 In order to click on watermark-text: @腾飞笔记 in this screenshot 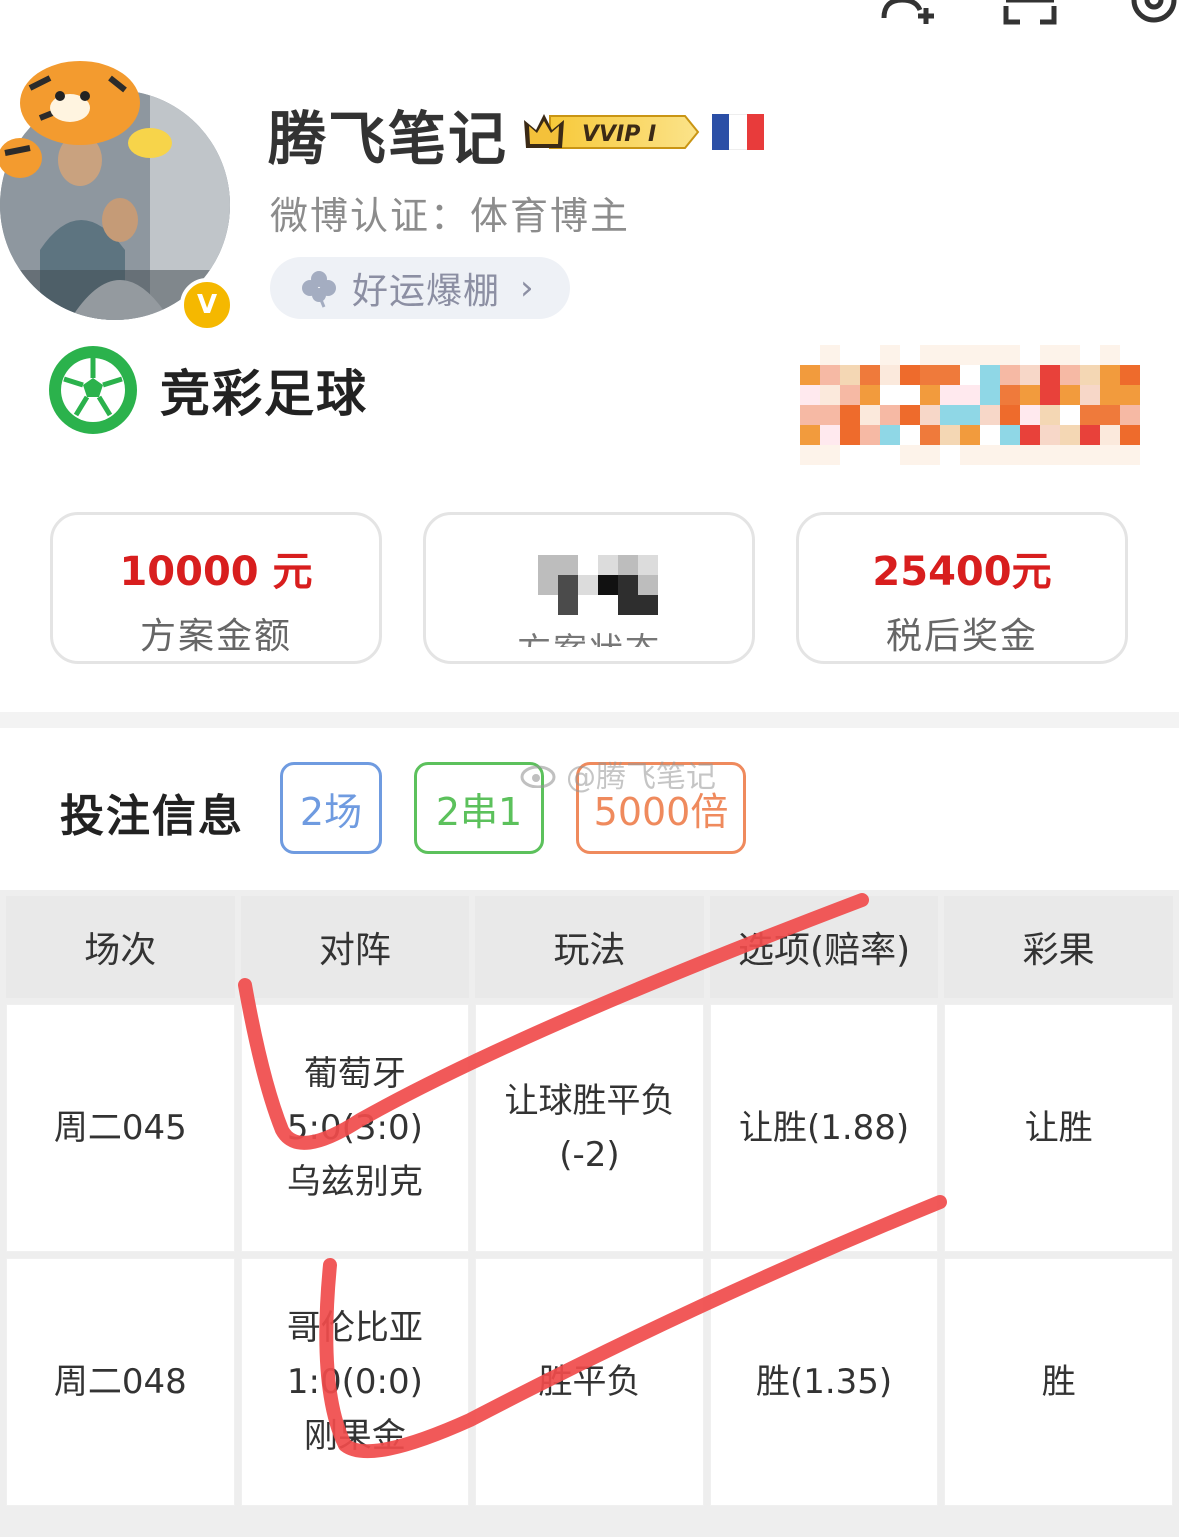, I will do `click(641, 777)`.